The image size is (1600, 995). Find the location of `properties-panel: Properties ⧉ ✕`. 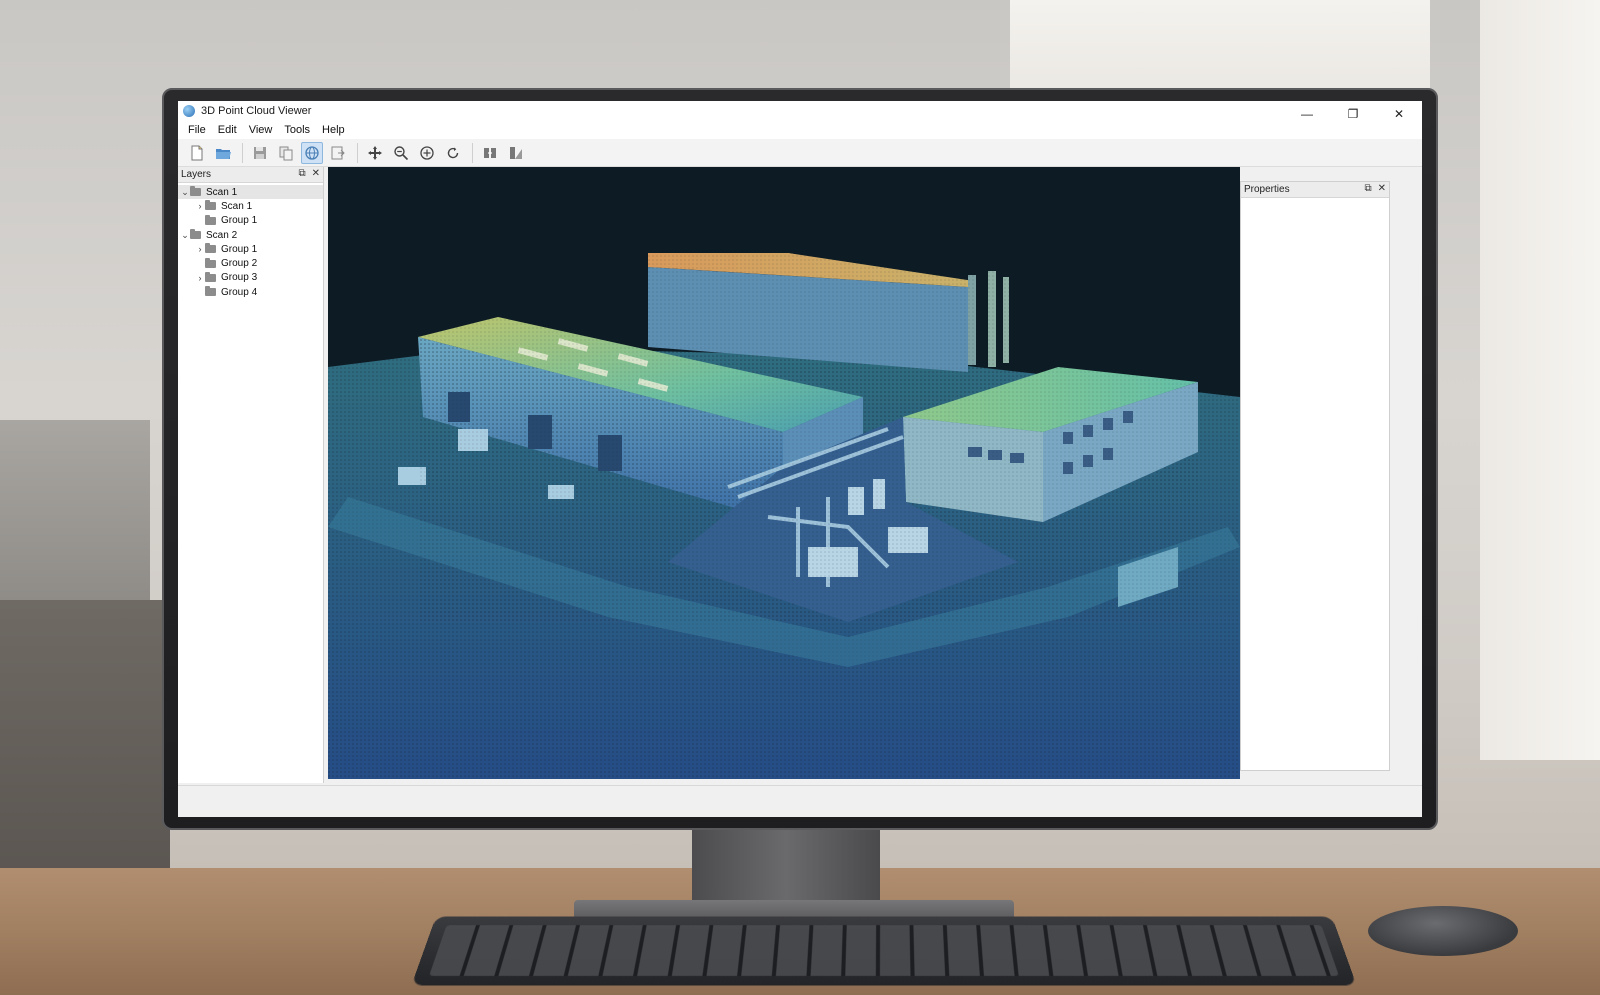

properties-panel: Properties ⧉ ✕ is located at coordinates (1315, 476).